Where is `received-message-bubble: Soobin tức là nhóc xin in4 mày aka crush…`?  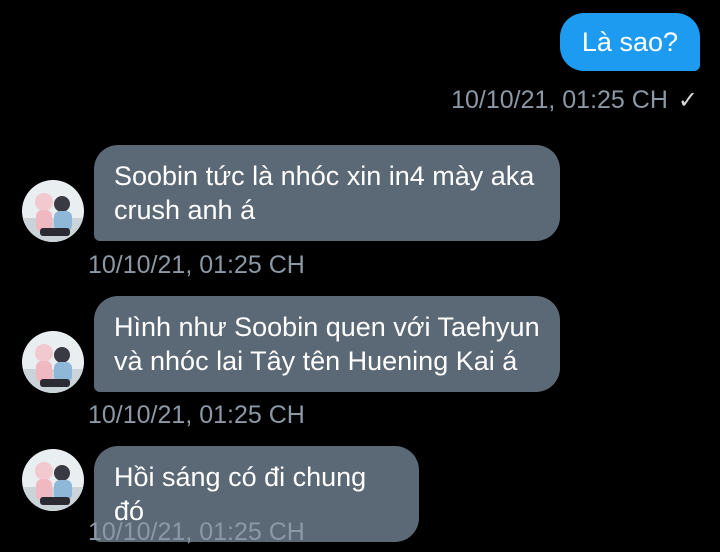 received-message-bubble: Soobin tức là nhóc xin in4 mày aka crush… is located at coordinates (327, 193).